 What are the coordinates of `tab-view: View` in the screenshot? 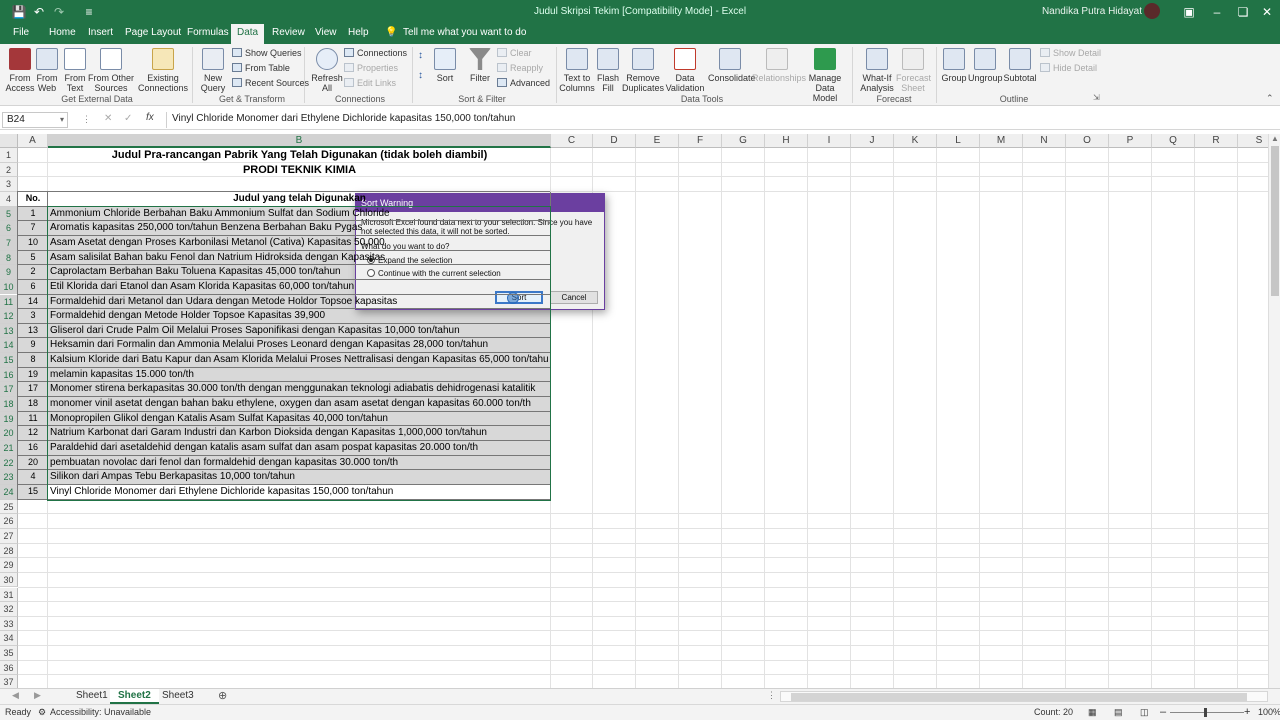 It's located at (326, 34).